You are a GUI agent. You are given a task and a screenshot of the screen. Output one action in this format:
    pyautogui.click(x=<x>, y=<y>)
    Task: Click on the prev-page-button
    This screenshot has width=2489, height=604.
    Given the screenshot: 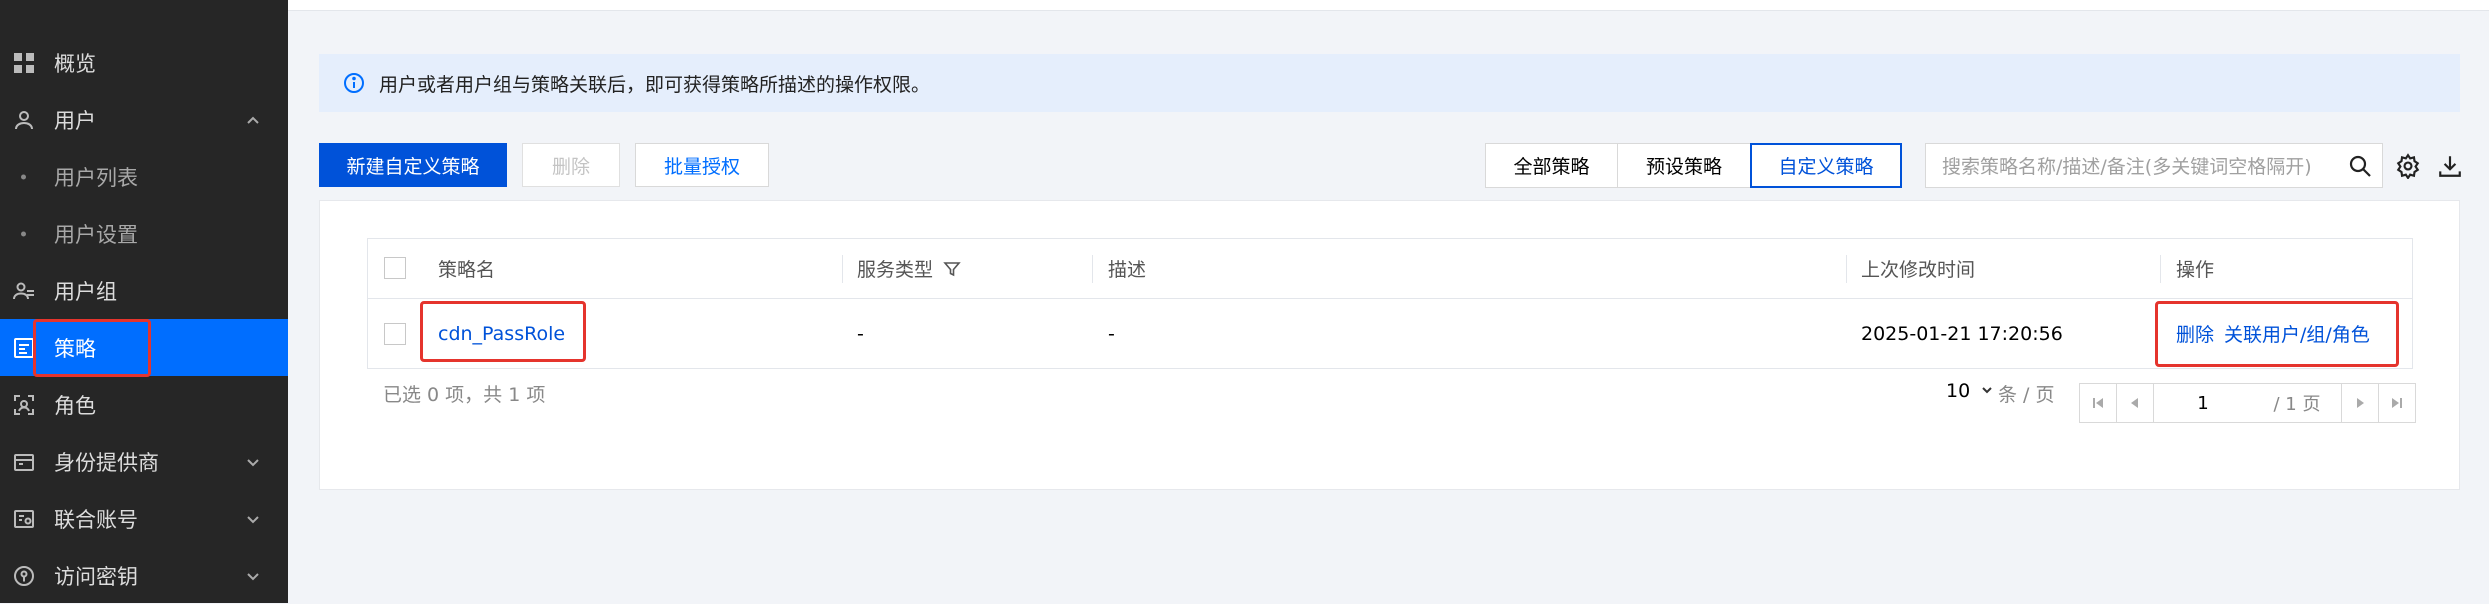 What is the action you would take?
    pyautogui.click(x=2135, y=403)
    